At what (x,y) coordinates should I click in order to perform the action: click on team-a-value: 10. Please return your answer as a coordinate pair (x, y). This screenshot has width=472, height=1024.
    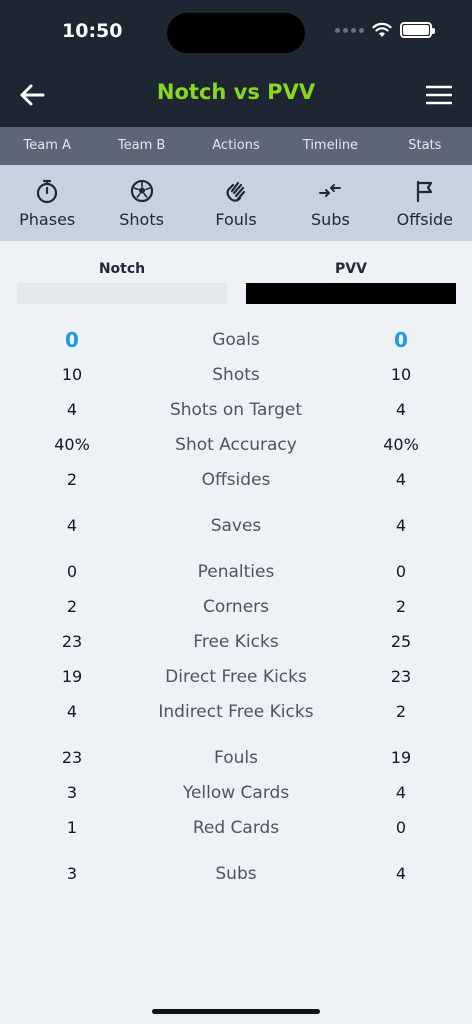
    Looking at the image, I should click on (72, 374).